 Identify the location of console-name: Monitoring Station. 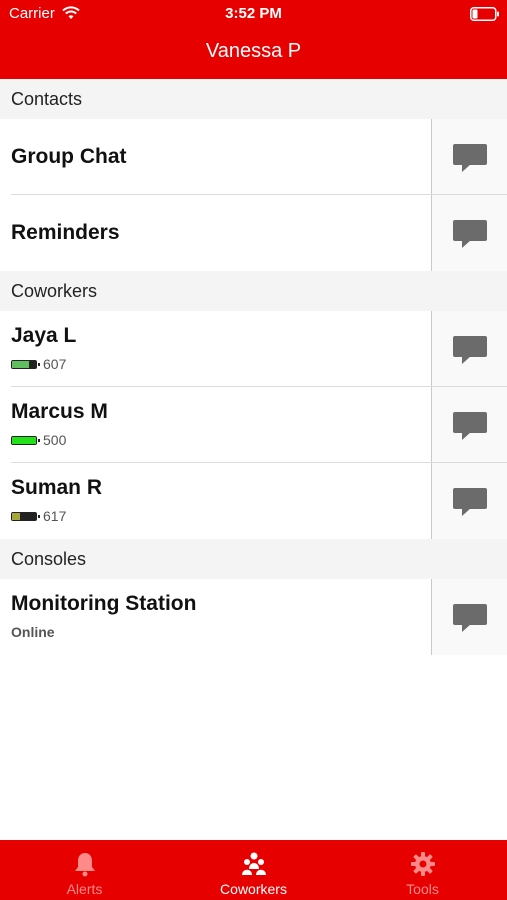
(104, 603).